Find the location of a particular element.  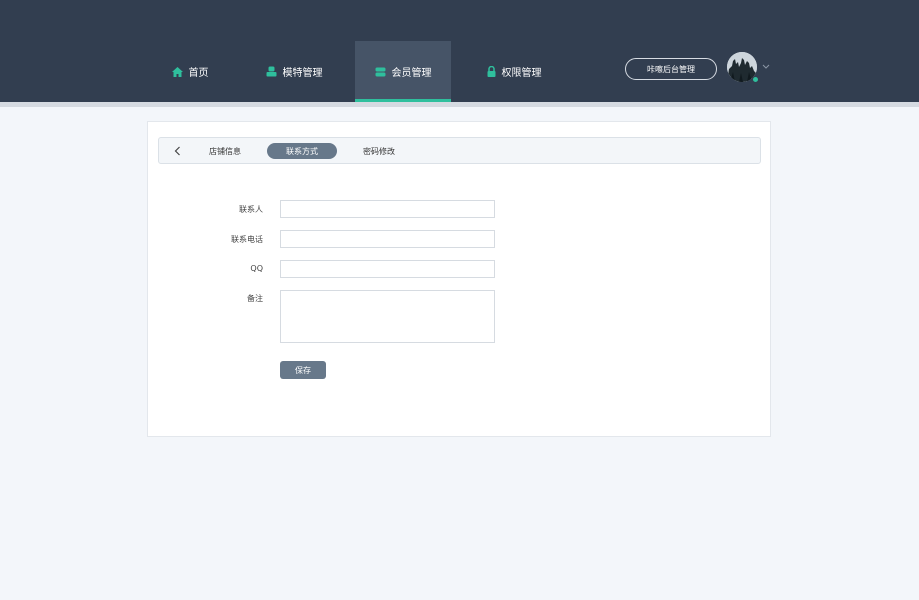

tab-label: 密码修改 is located at coordinates (379, 151).